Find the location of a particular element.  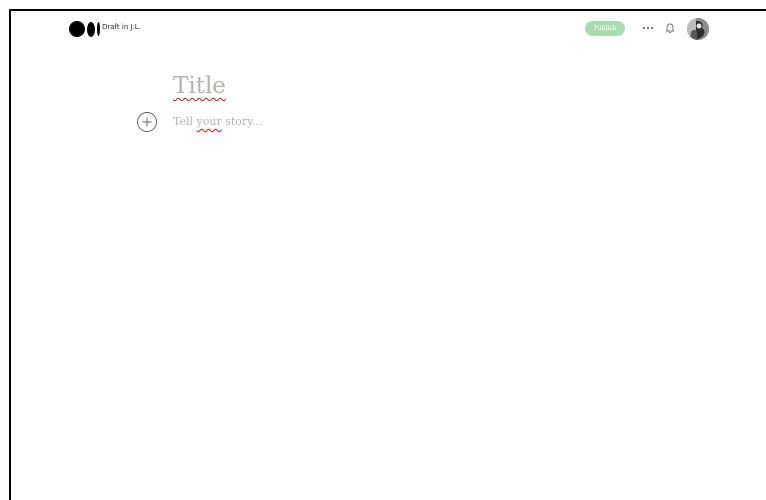

plus-circle-icon is located at coordinates (147, 122).